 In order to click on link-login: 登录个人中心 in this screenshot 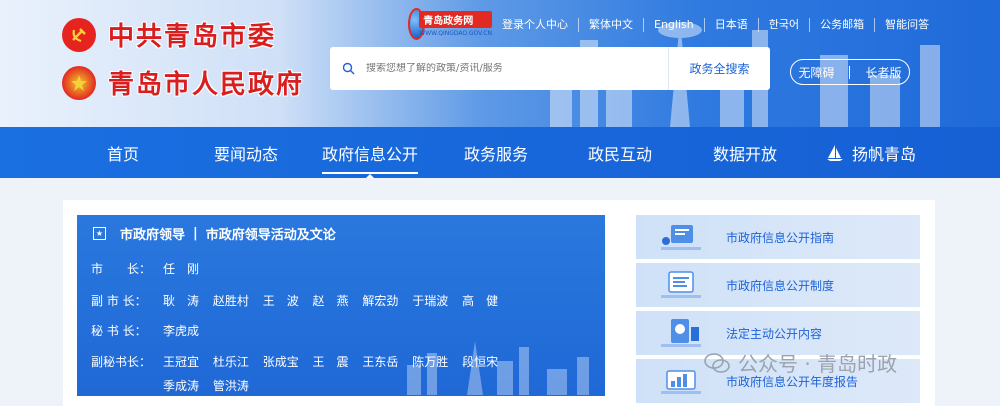, I will do `click(535, 25)`.